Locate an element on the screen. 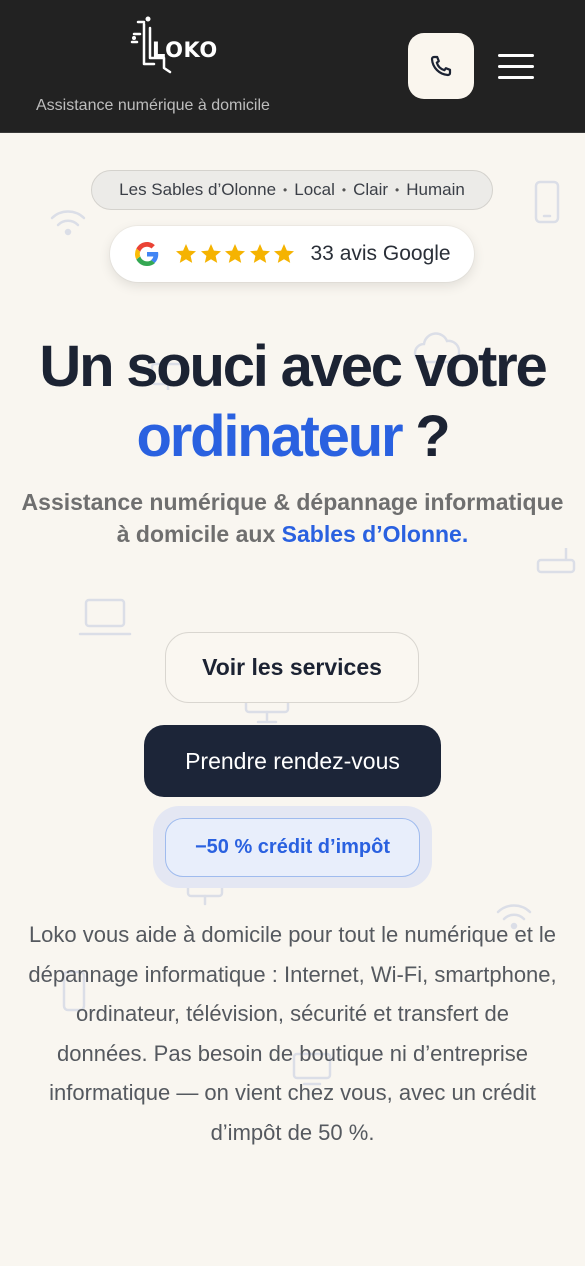 This screenshot has width=585, height=1266. hero-title-accent: ordinateur is located at coordinates (270, 436).